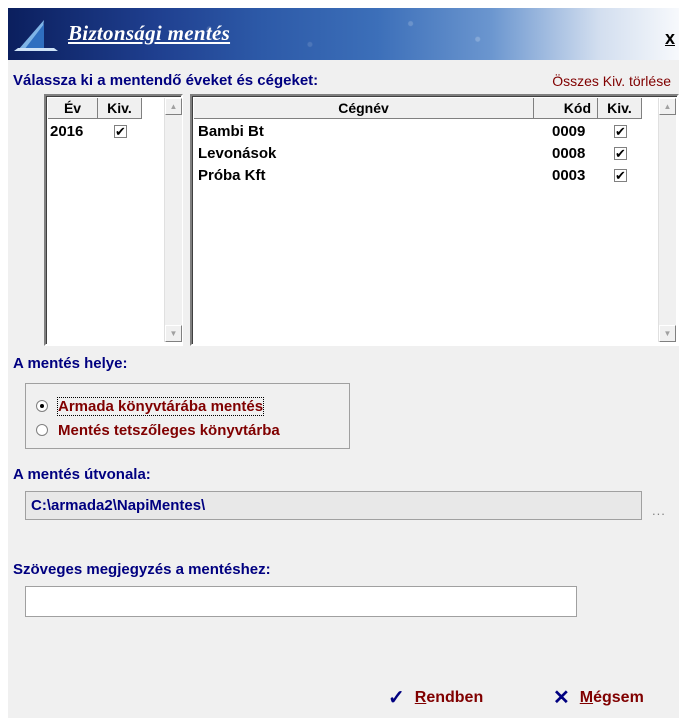 This screenshot has width=679, height=718. I want to click on clear-all-selection-link: Összes Kiv. törlése, so click(611, 81).